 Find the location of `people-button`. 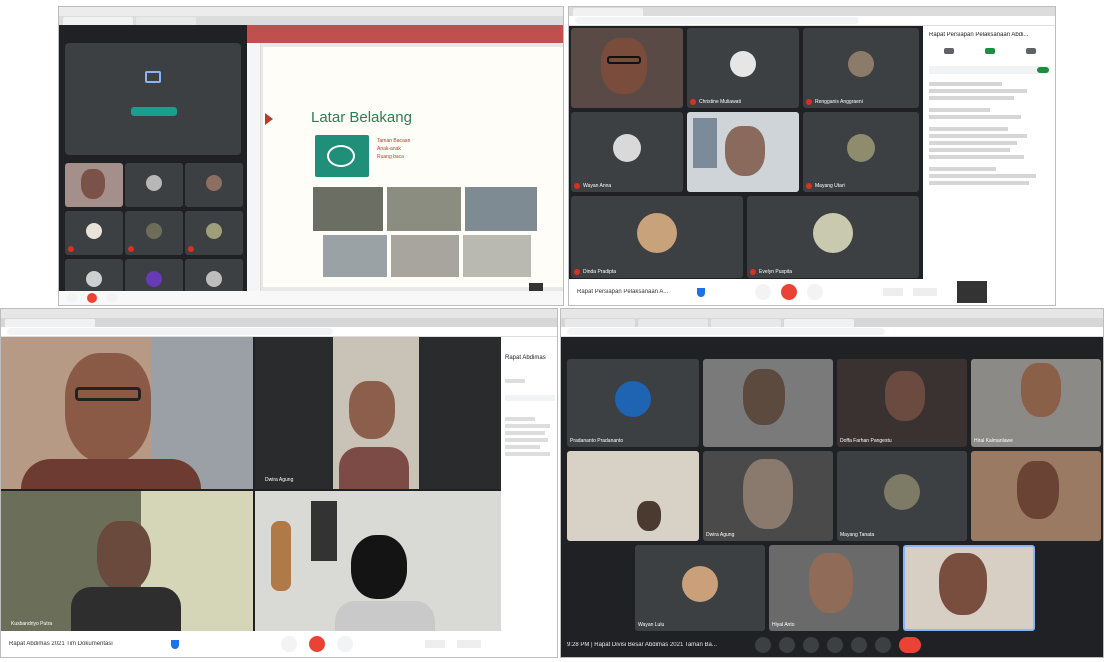

people-button is located at coordinates (1031, 645).